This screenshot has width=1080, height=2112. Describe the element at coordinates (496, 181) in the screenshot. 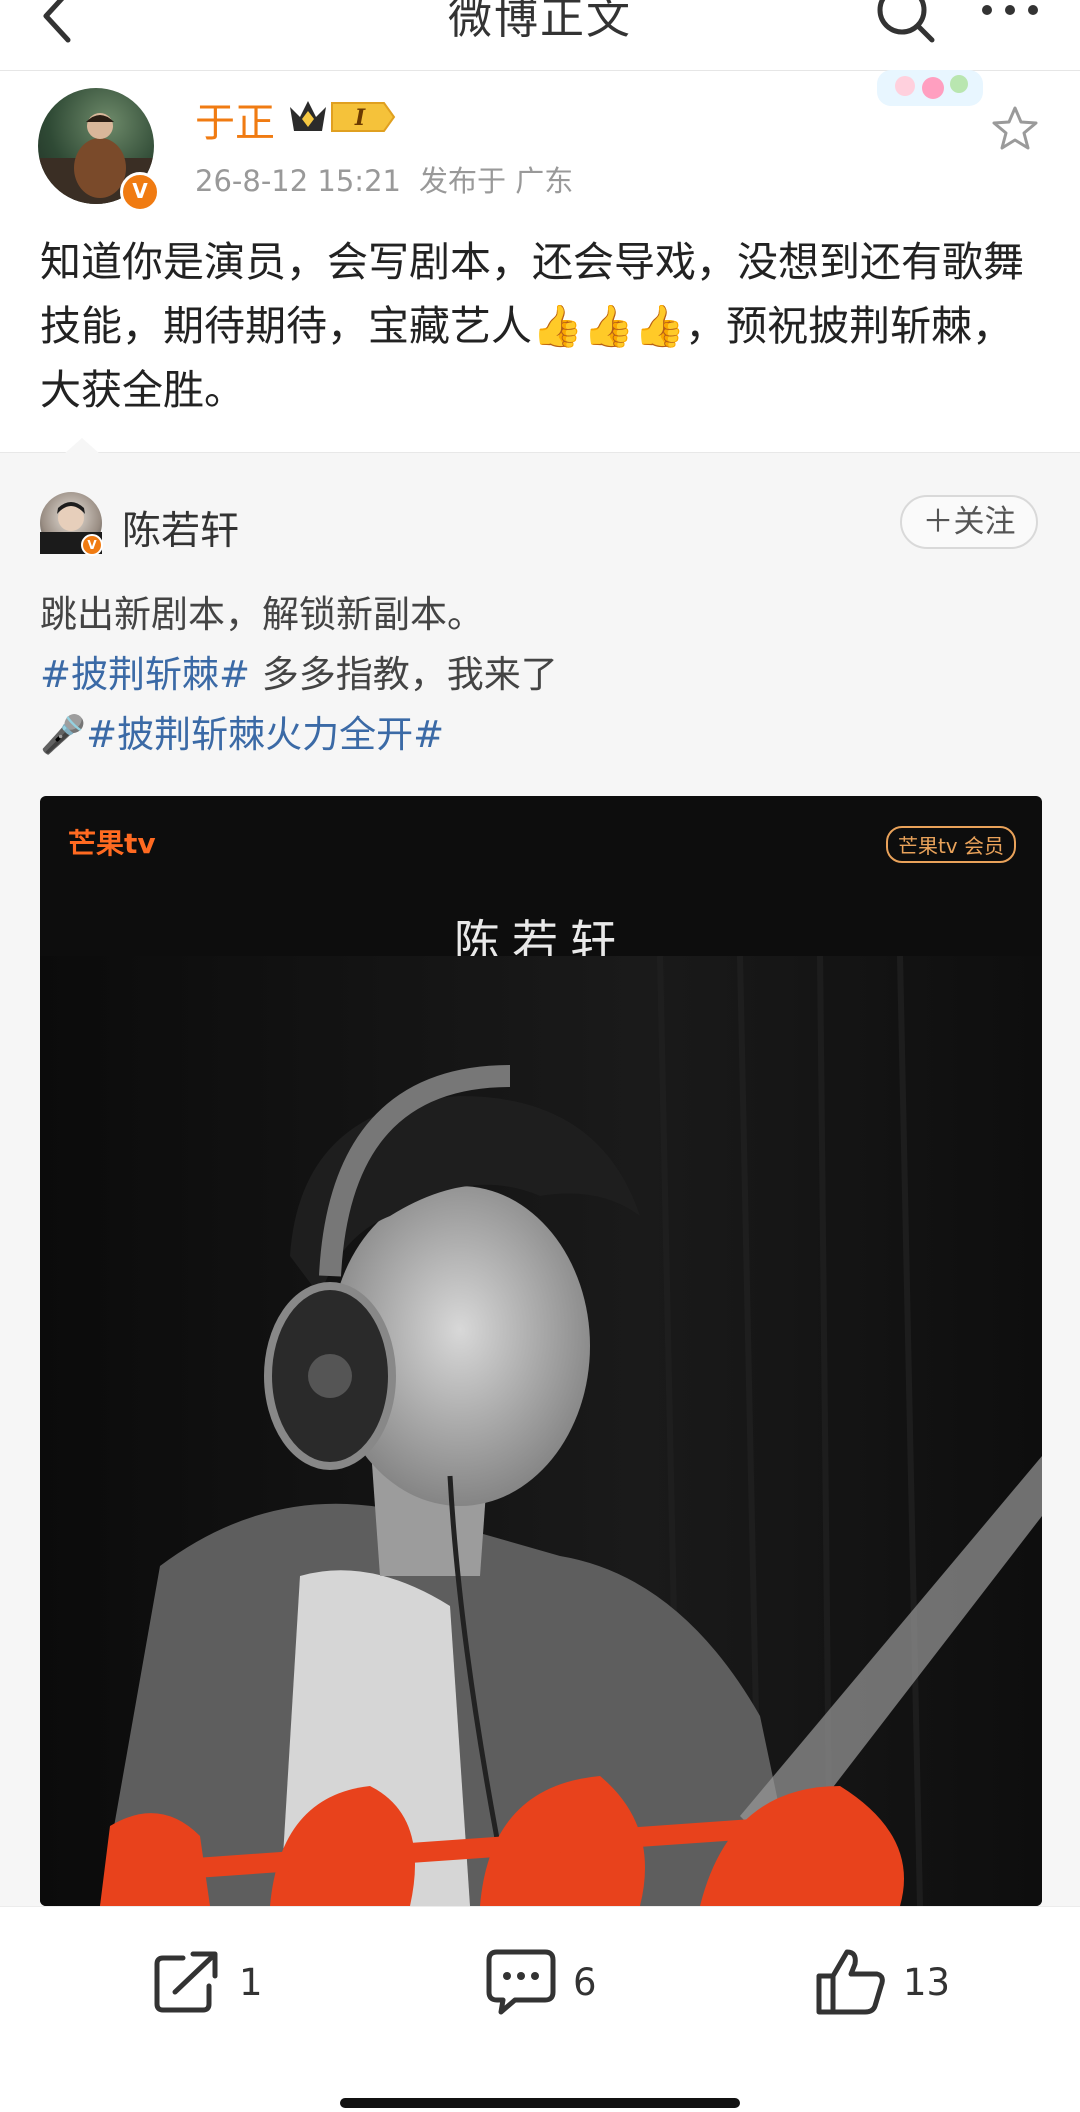

I see `post-location: 发布于 广东` at that location.